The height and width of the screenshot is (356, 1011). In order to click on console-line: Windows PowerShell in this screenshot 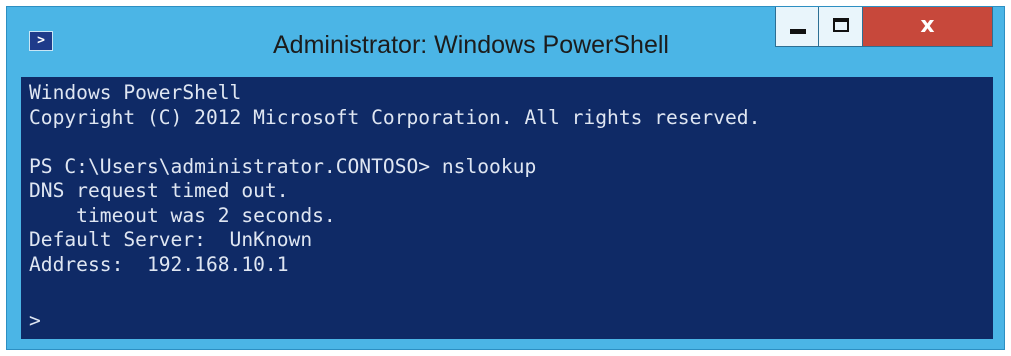, I will do `click(135, 92)`.